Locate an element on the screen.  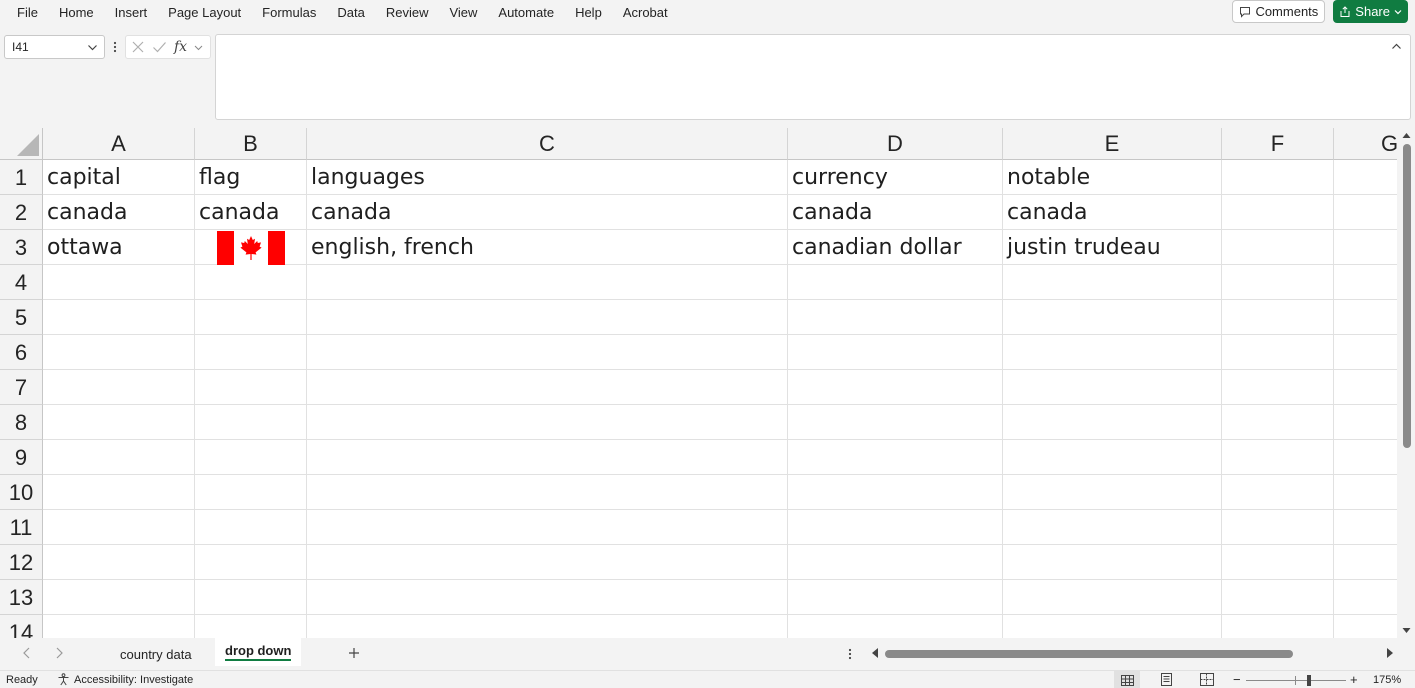
row-header-9: 9 is located at coordinates (21, 457).